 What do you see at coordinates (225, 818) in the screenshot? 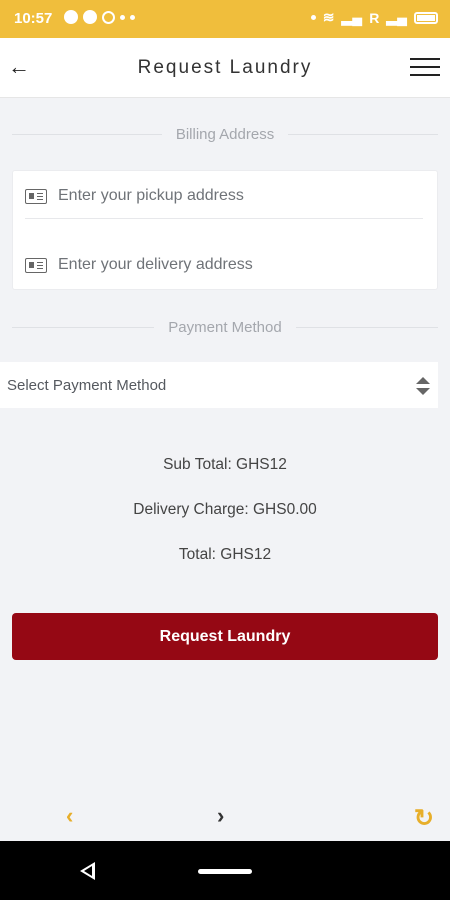
I see `bottom-nav: ‹ › ↻` at bounding box center [225, 818].